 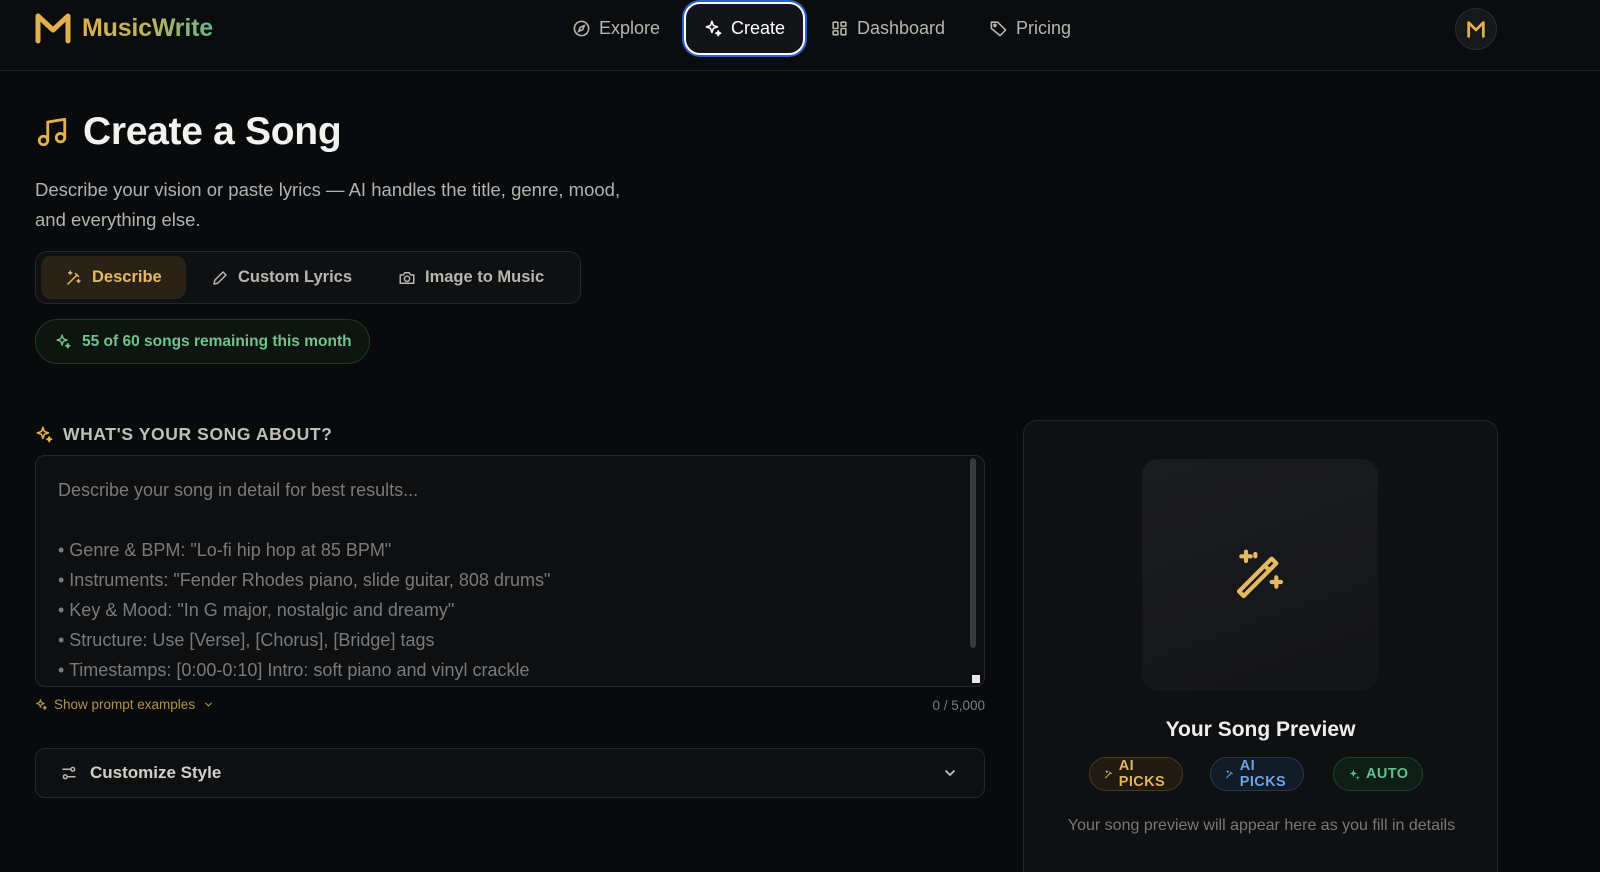 I want to click on nav-explore-label: Explore, so click(x=630, y=28).